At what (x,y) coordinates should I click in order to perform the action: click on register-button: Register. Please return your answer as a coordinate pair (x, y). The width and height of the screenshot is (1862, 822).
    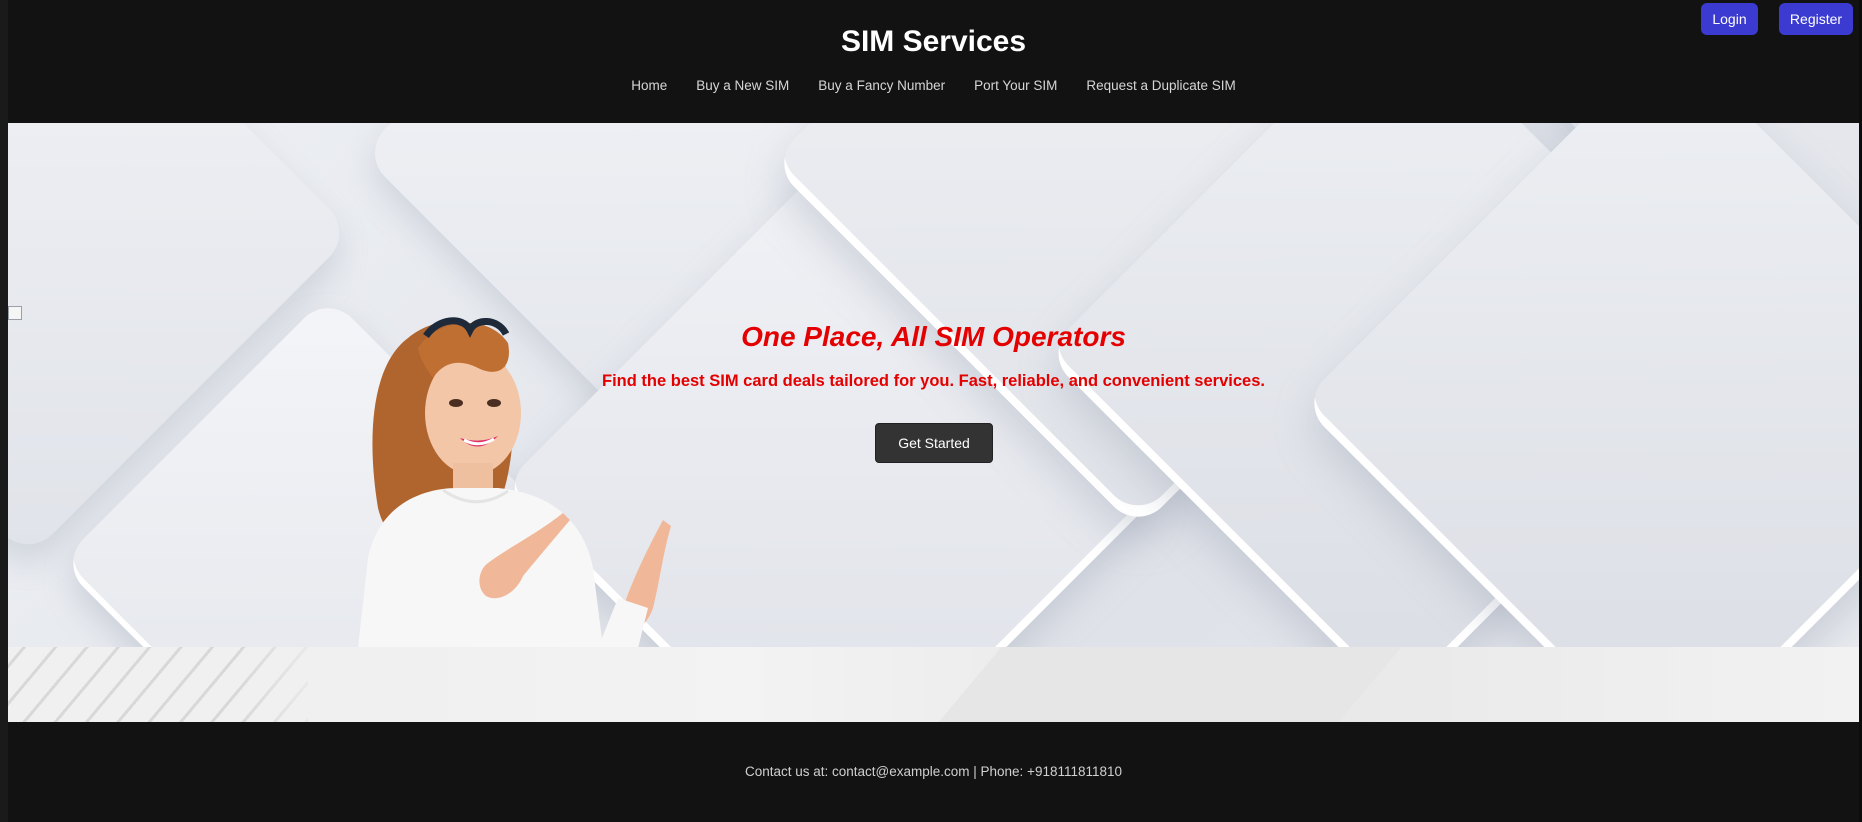
    Looking at the image, I should click on (1816, 19).